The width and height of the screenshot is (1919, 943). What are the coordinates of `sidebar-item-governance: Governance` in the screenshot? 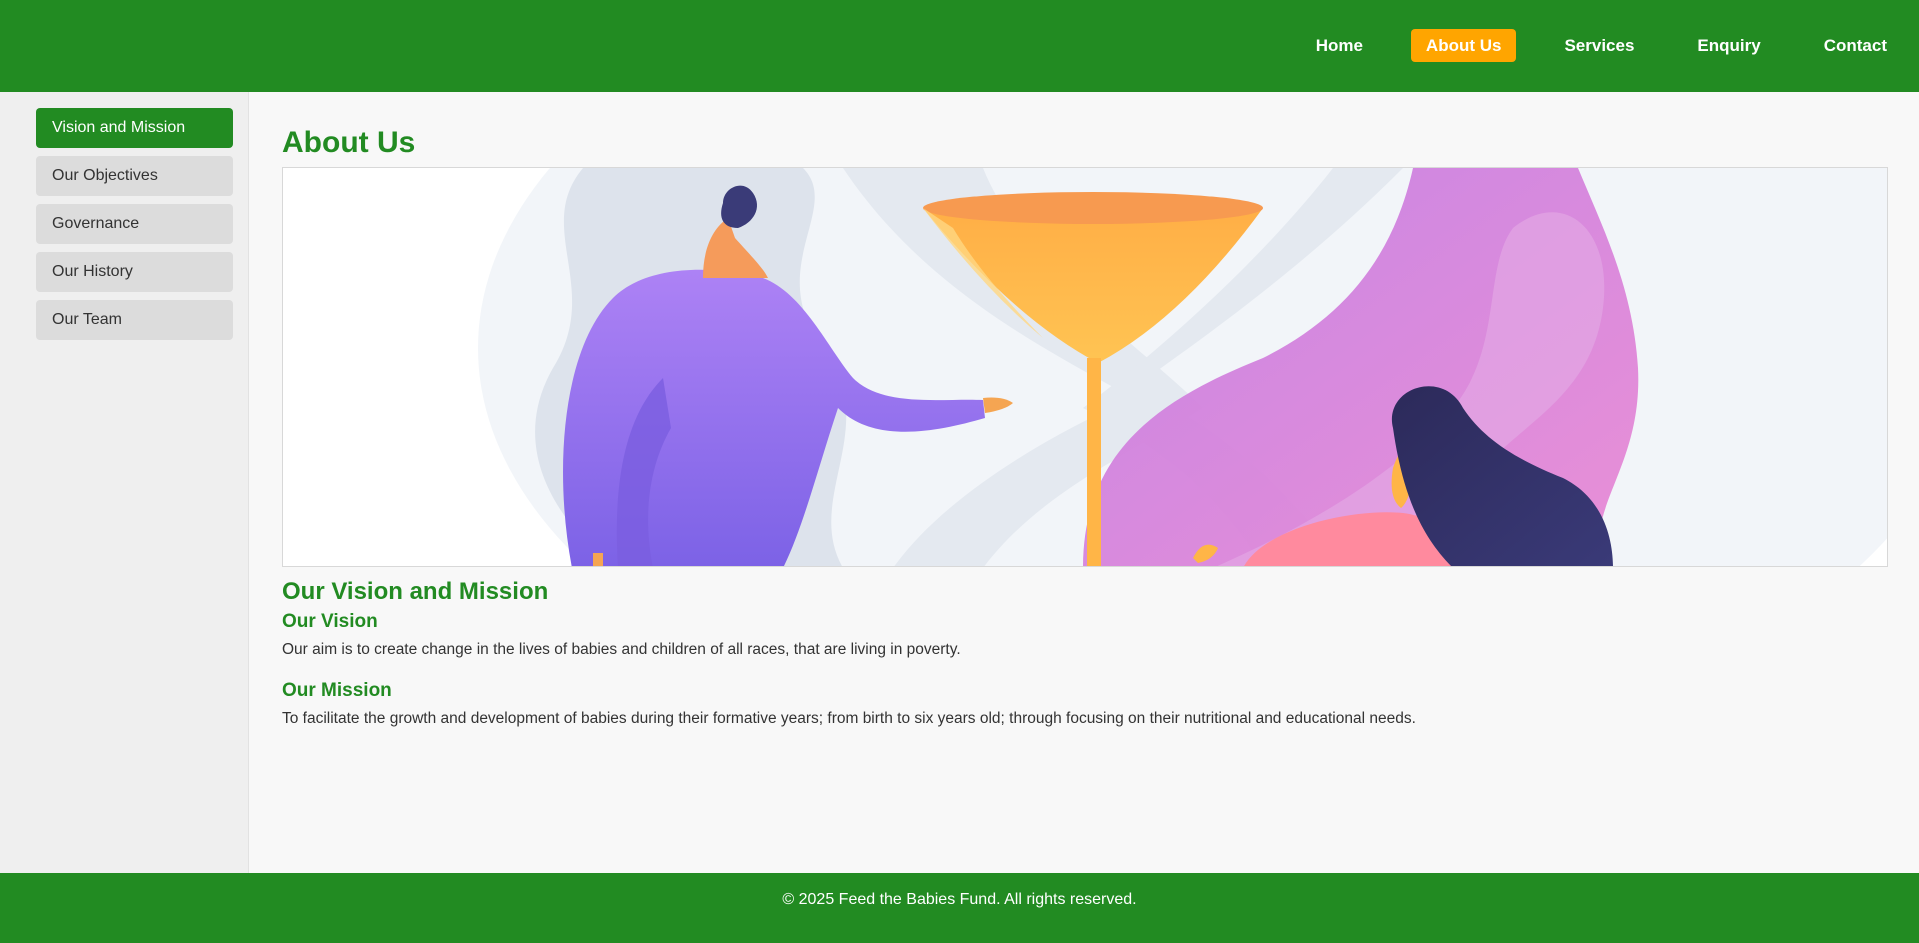 It's located at (134, 224).